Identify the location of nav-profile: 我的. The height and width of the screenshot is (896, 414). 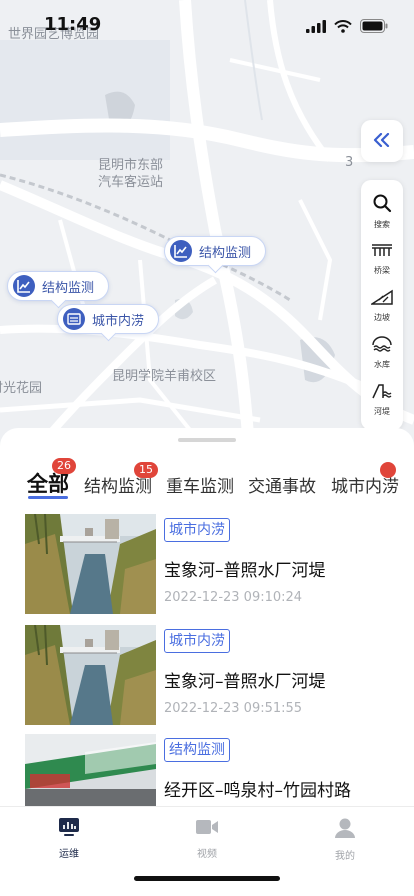
(345, 839).